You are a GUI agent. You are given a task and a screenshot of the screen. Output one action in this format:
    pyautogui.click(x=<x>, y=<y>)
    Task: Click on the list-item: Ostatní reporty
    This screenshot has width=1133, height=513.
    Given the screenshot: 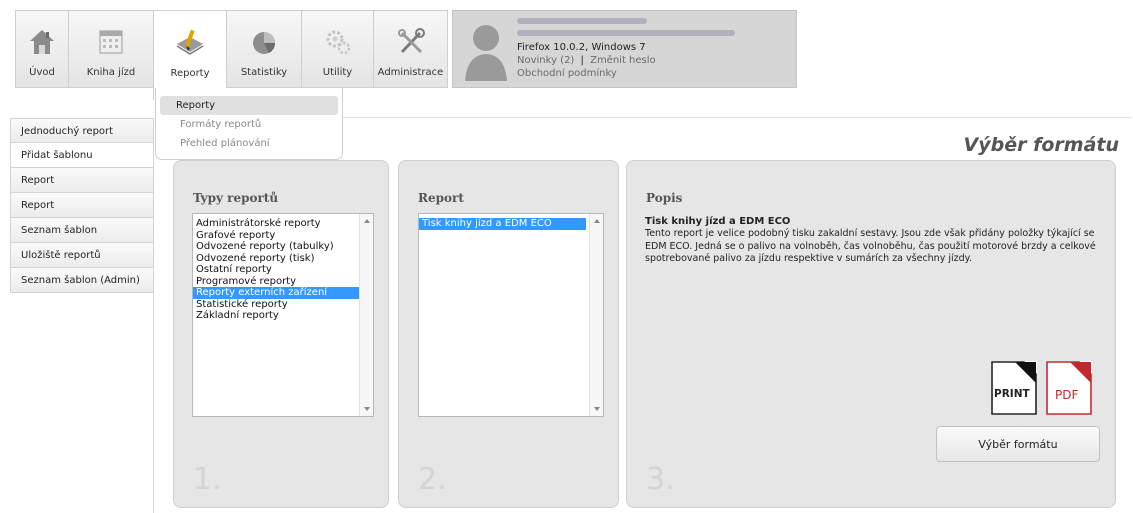 What is the action you would take?
    pyautogui.click(x=283, y=270)
    